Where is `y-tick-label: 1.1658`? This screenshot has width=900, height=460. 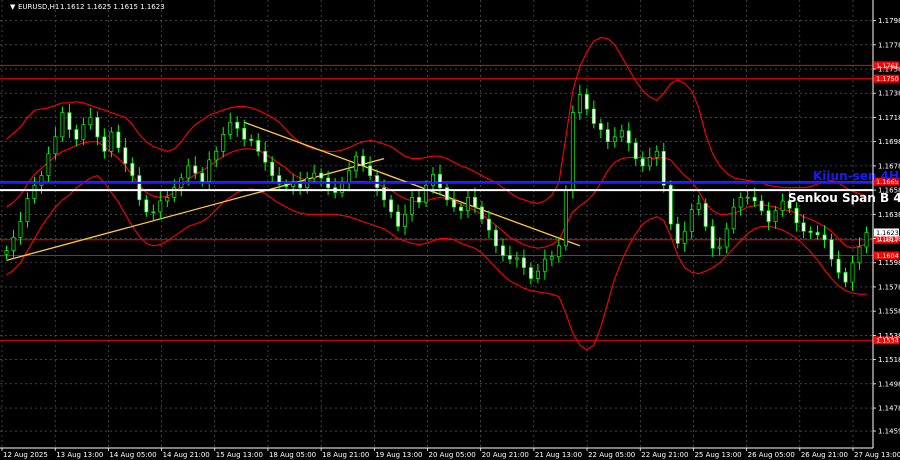 y-tick-label: 1.1658 is located at coordinates (889, 191).